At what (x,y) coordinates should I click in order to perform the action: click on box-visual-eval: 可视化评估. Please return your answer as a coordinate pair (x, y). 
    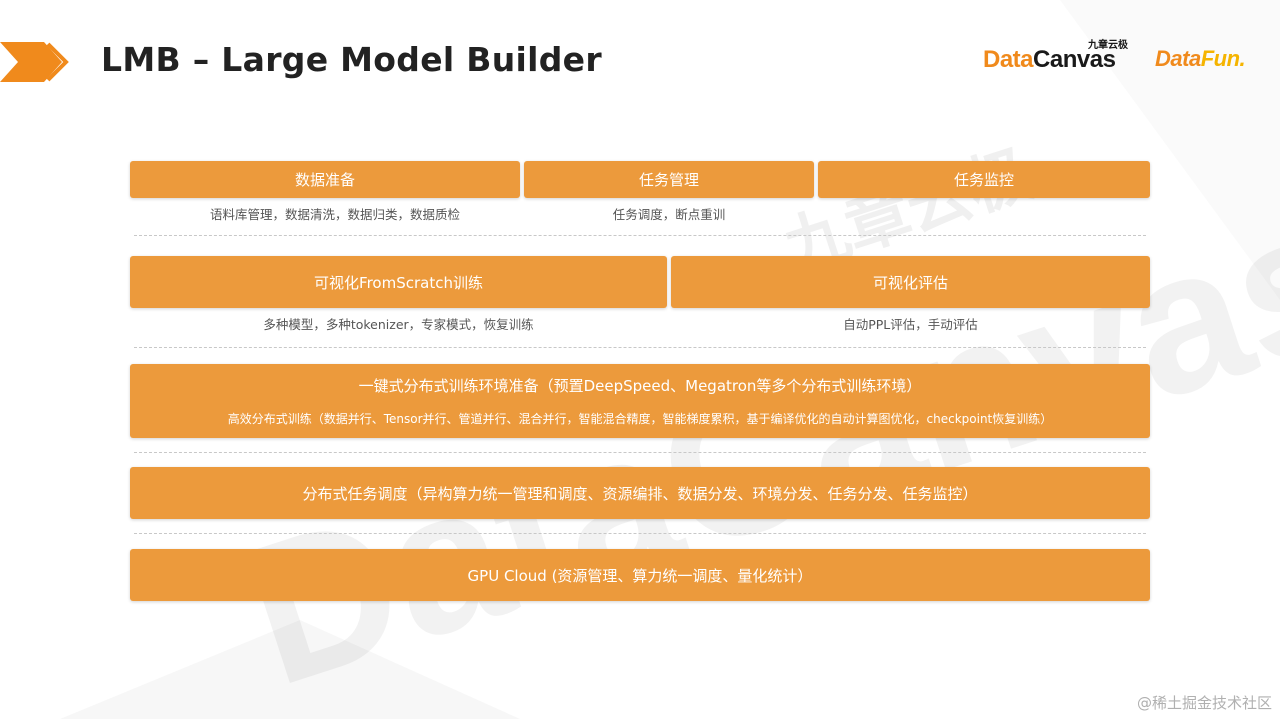
    Looking at the image, I should click on (910, 282).